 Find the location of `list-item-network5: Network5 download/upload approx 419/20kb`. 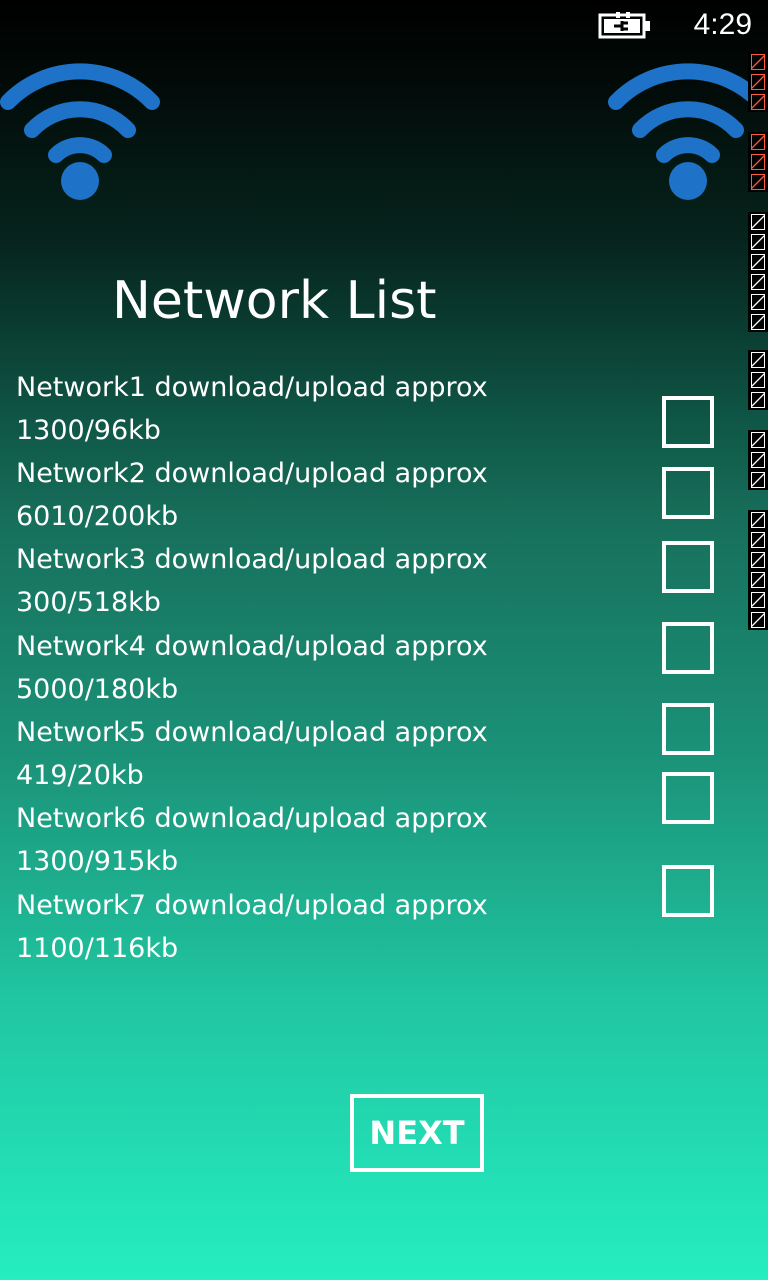

list-item-network5: Network5 download/upload approx 419/20kb is located at coordinates (286, 754).